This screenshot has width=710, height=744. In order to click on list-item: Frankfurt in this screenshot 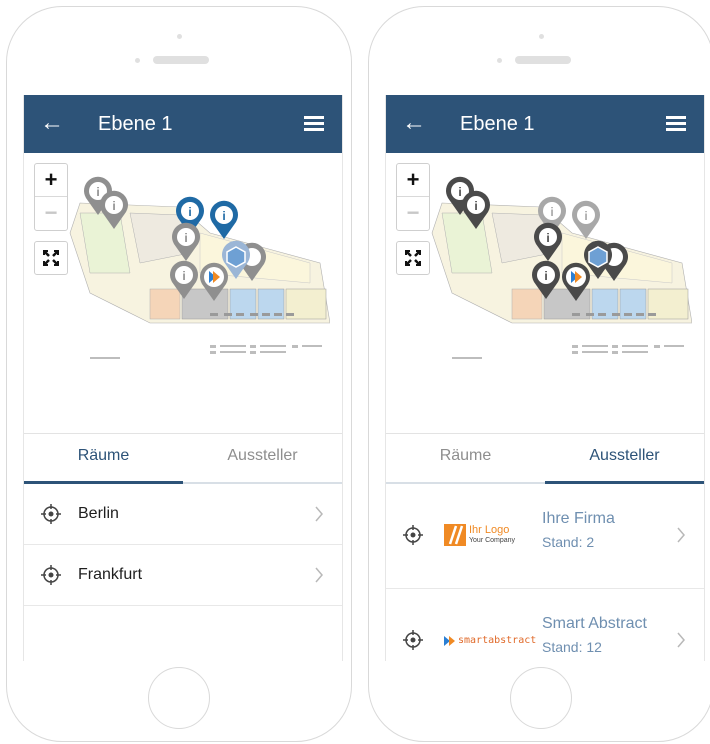, I will do `click(183, 575)`.